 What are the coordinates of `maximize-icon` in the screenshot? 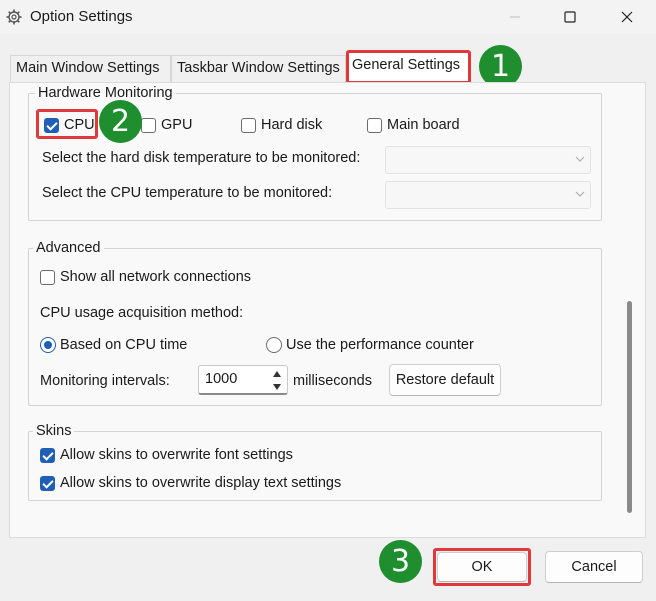 It's located at (570, 17).